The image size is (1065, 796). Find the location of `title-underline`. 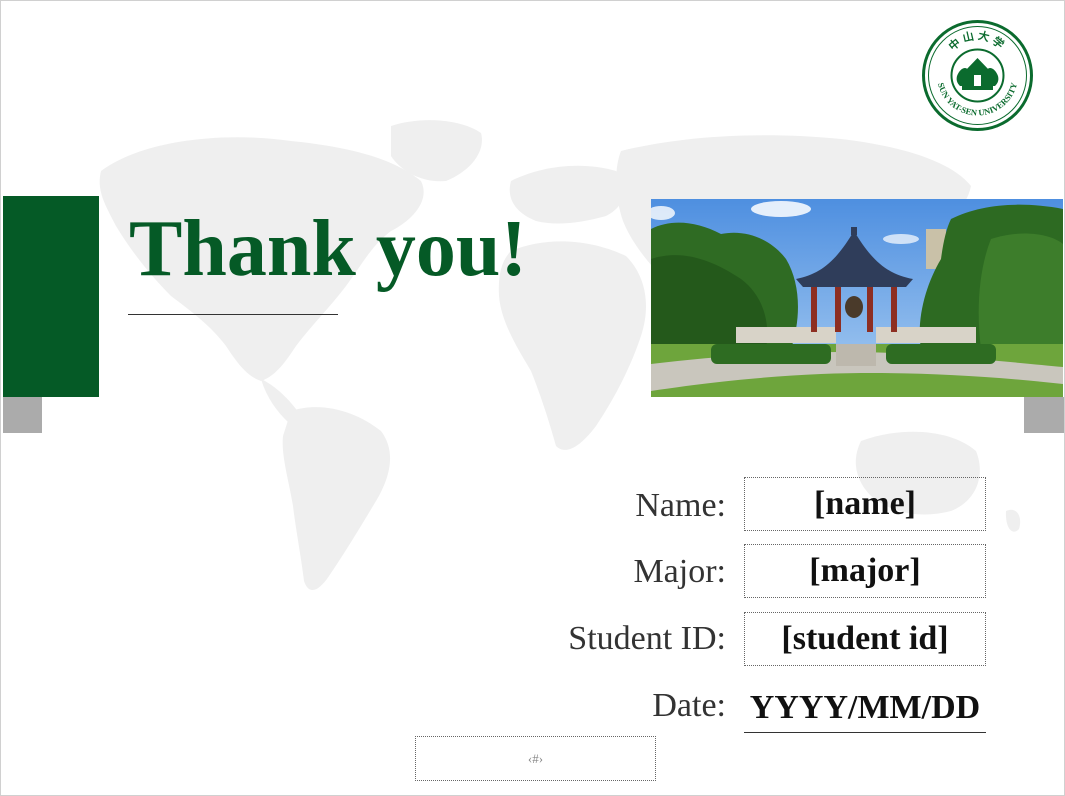

title-underline is located at coordinates (233, 314).